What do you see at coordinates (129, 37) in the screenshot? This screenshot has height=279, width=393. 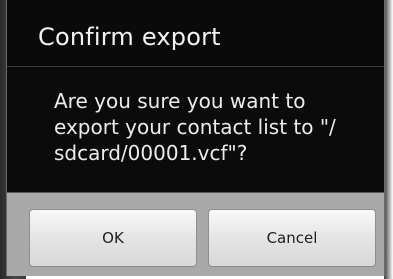 I see `dialog-title: Confirm export` at bounding box center [129, 37].